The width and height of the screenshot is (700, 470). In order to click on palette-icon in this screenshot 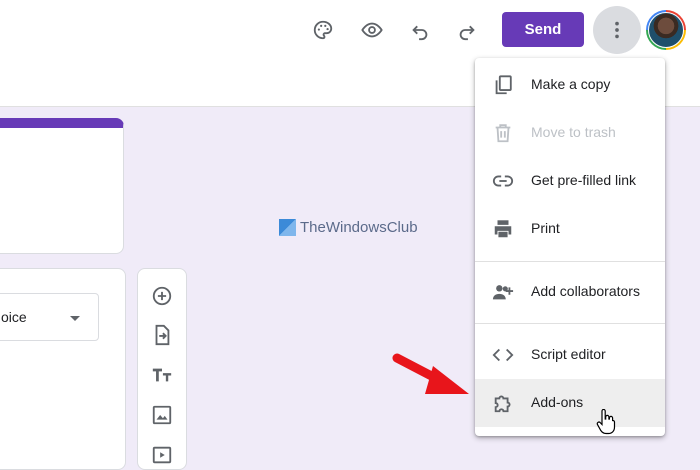, I will do `click(323, 30)`.